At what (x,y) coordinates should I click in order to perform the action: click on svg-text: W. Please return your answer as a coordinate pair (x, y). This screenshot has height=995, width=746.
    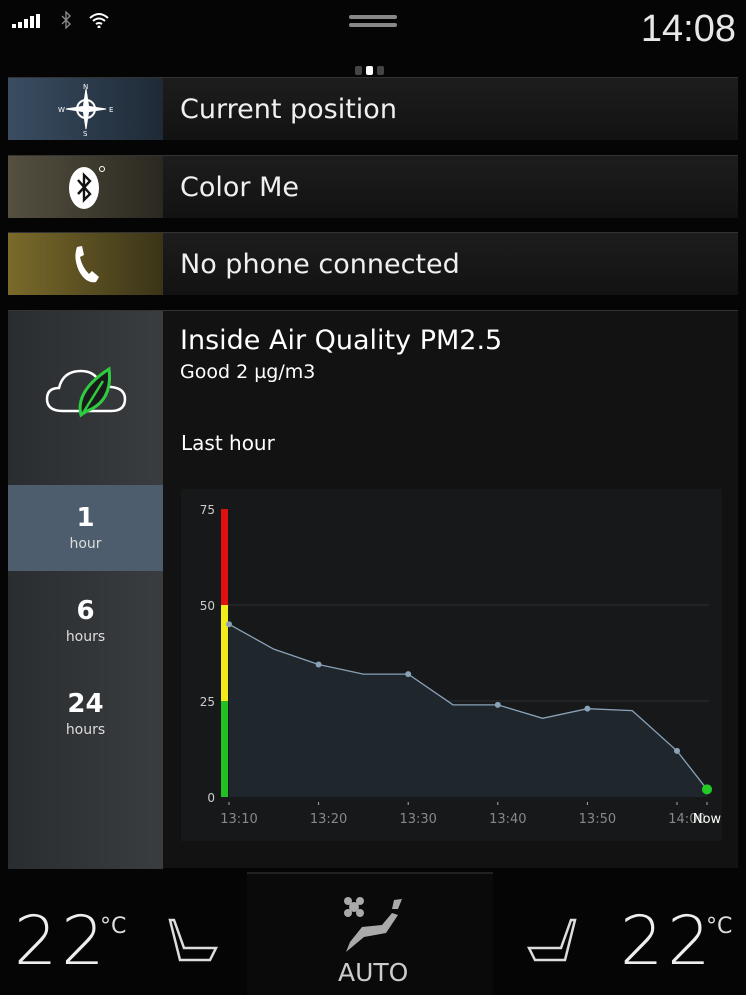
    Looking at the image, I should click on (61, 110).